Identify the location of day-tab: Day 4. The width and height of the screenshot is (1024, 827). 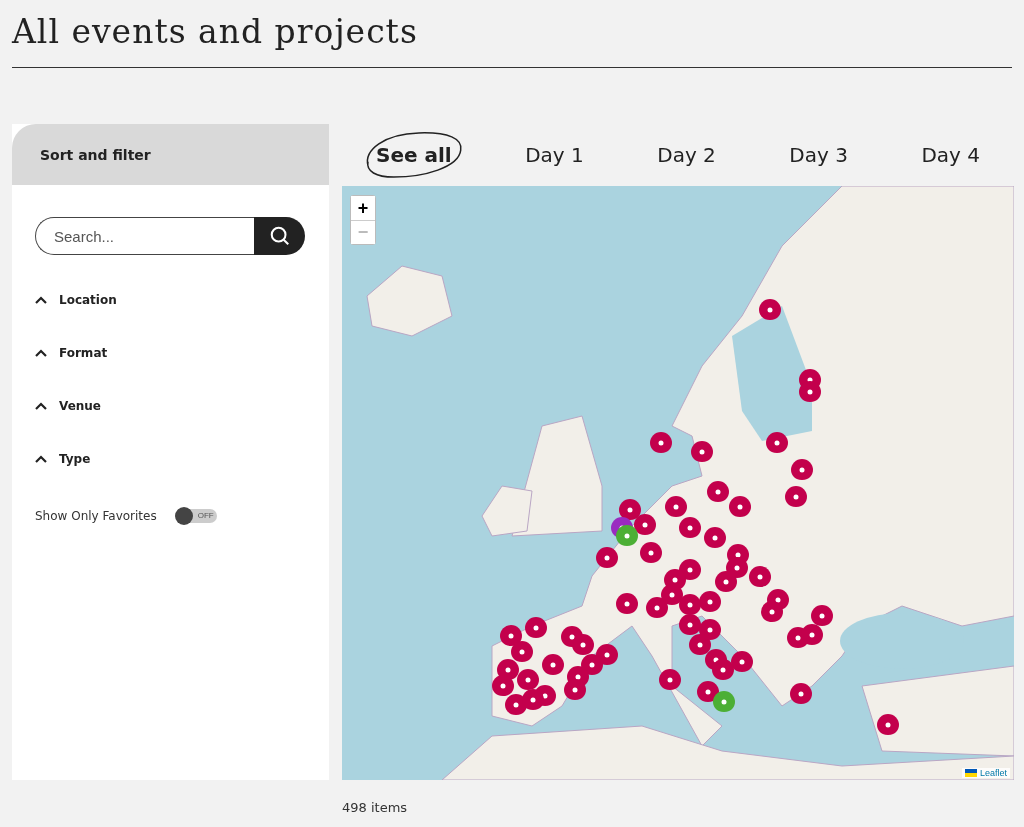
(950, 155).